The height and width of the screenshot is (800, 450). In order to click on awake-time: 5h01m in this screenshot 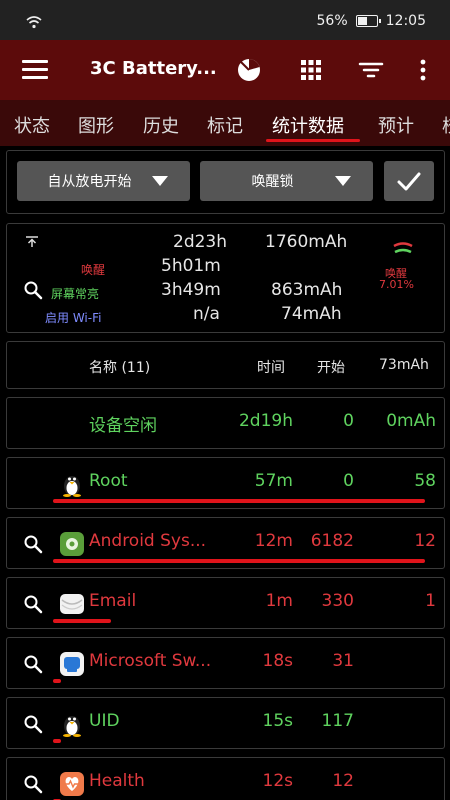, I will do `click(191, 266)`.